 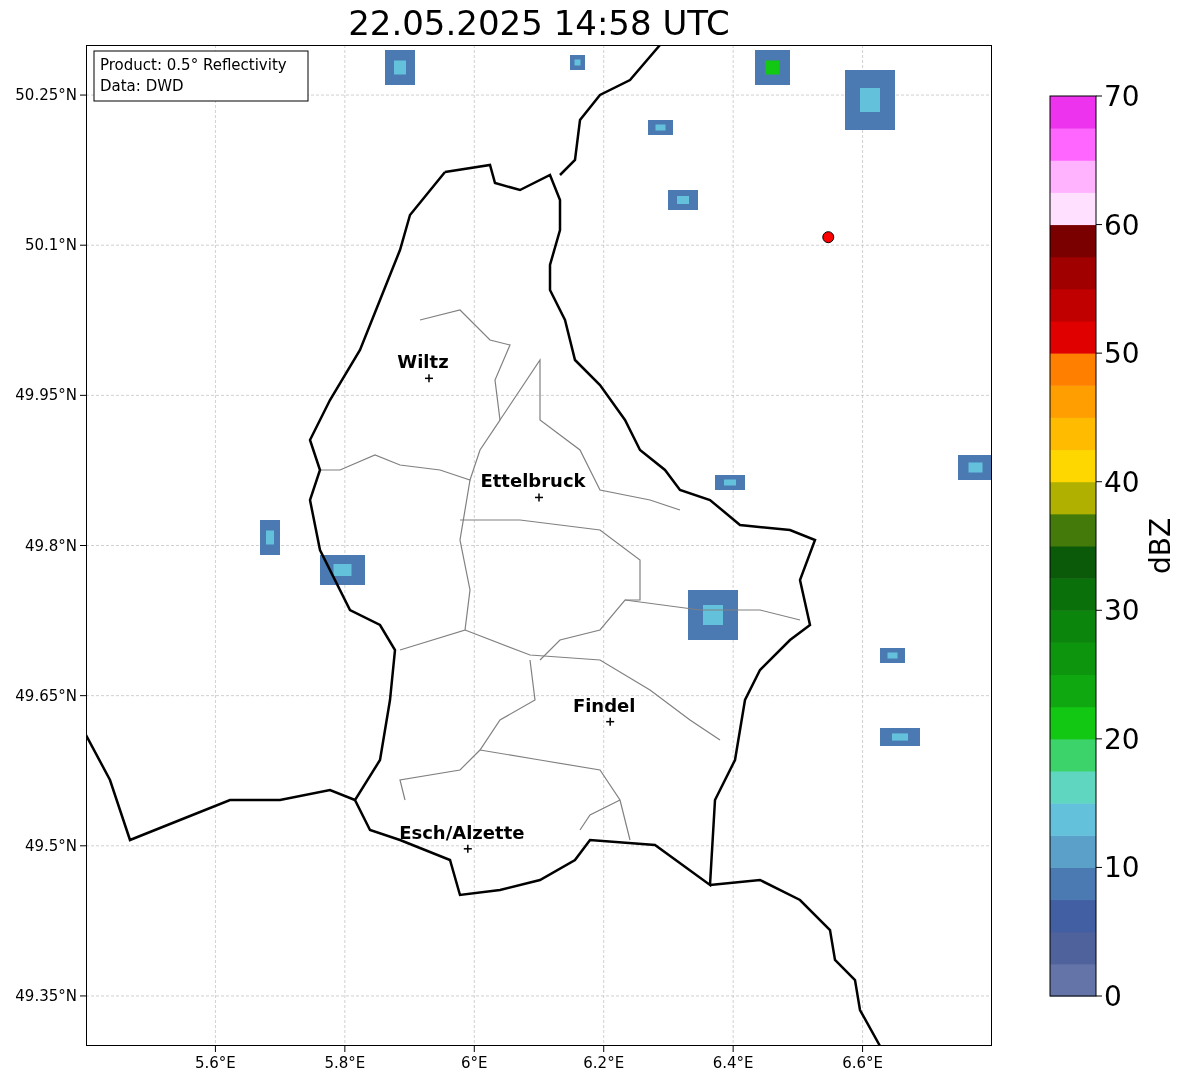 What do you see at coordinates (604, 1063) in the screenshot?
I see `x-tick-label: 6.2°E` at bounding box center [604, 1063].